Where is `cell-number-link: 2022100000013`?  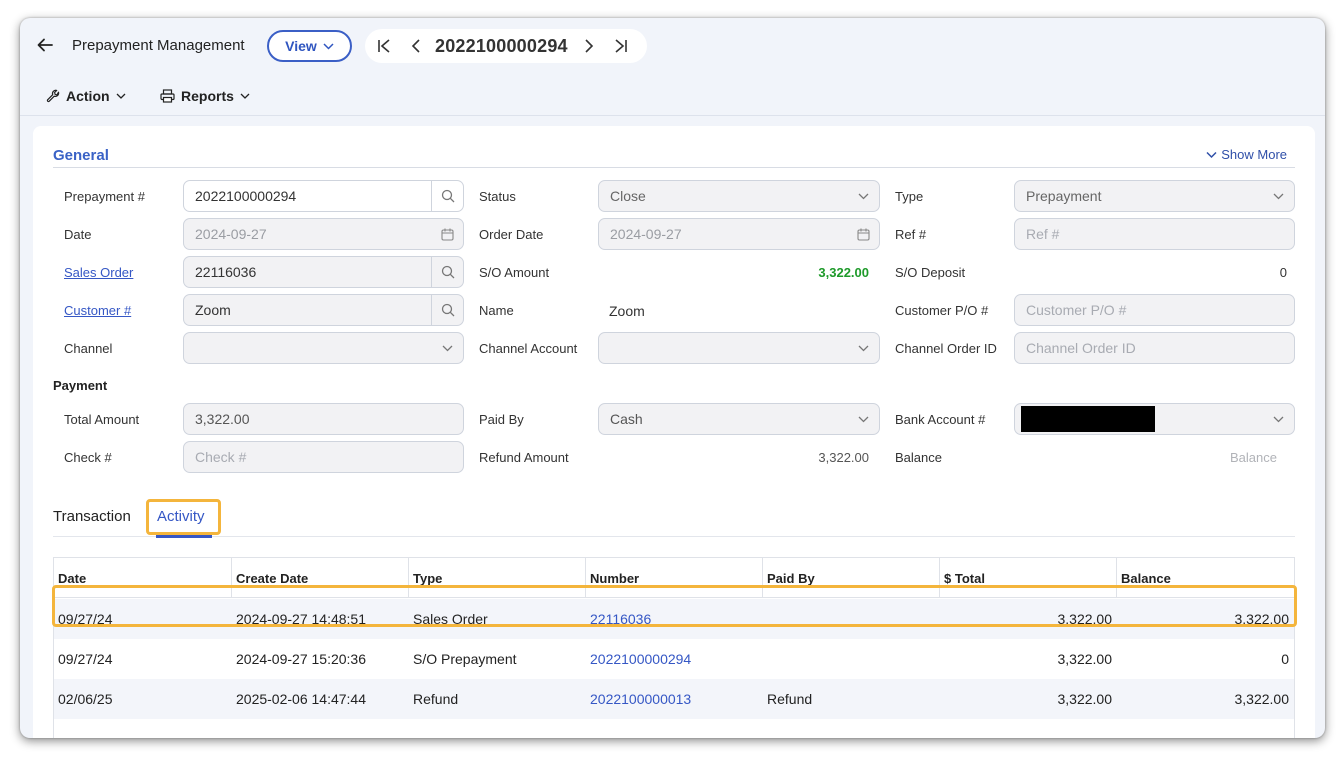 cell-number-link: 2022100000013 is located at coordinates (674, 699).